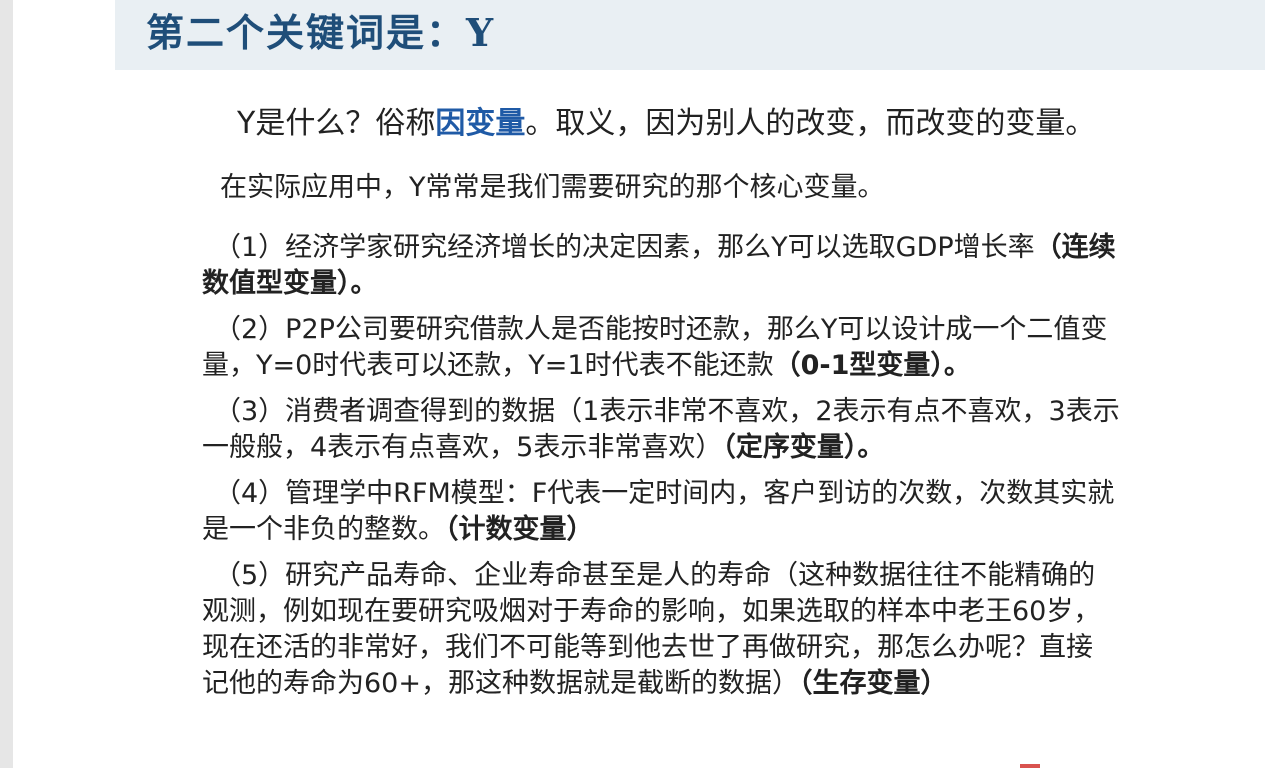 Image resolution: width=1265 pixels, height=768 pixels. What do you see at coordinates (500, 683) in the screenshot?
I see `item-text: 记他的寿命为60+，那这种数据就是截断的数据）` at bounding box center [500, 683].